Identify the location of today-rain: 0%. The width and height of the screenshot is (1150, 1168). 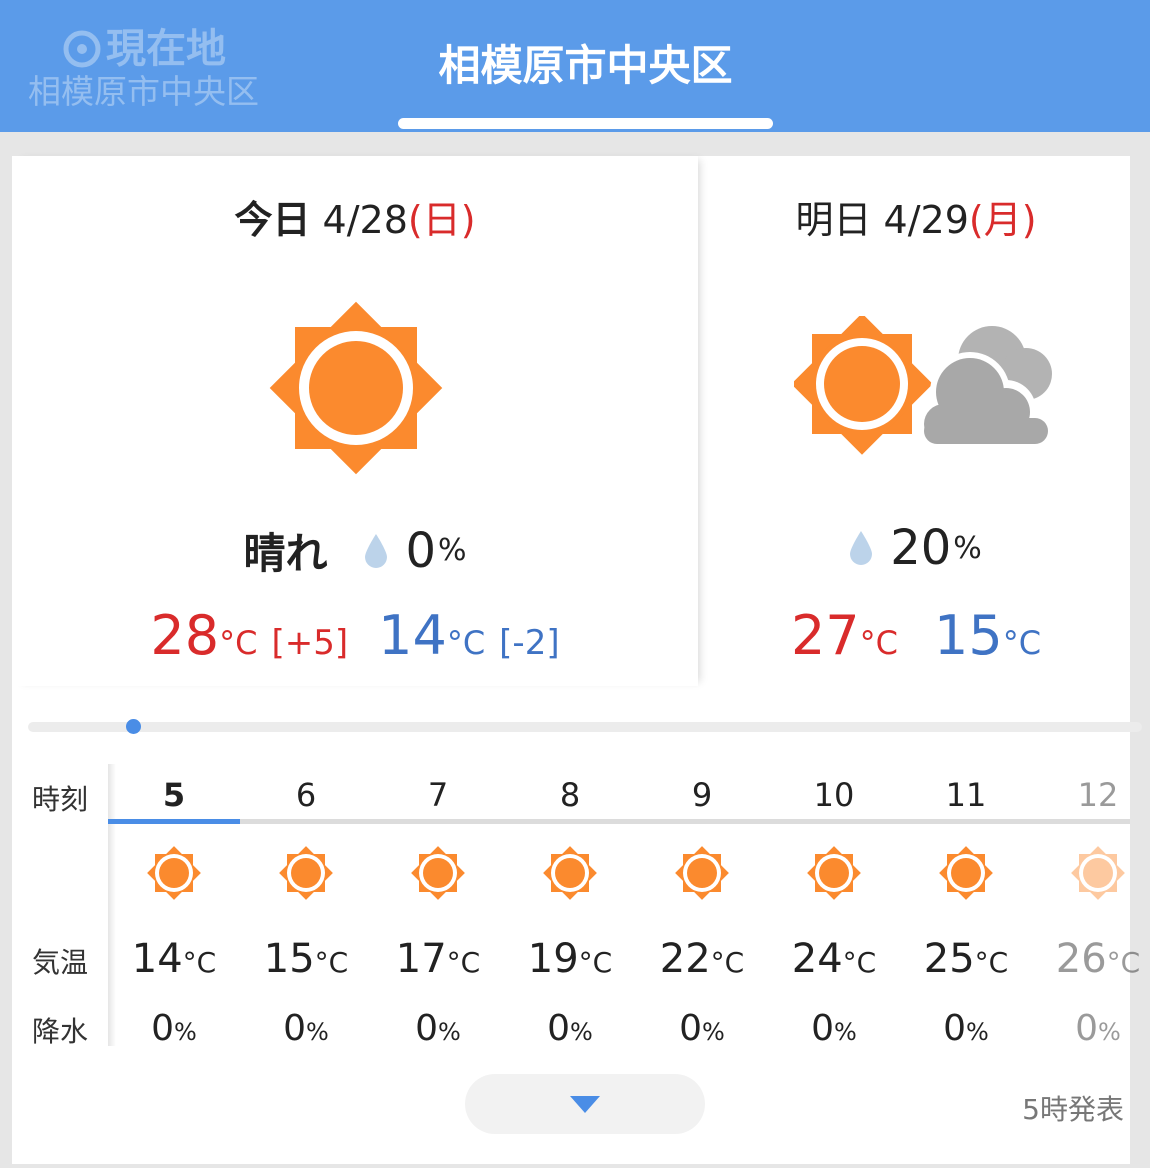
(416, 550).